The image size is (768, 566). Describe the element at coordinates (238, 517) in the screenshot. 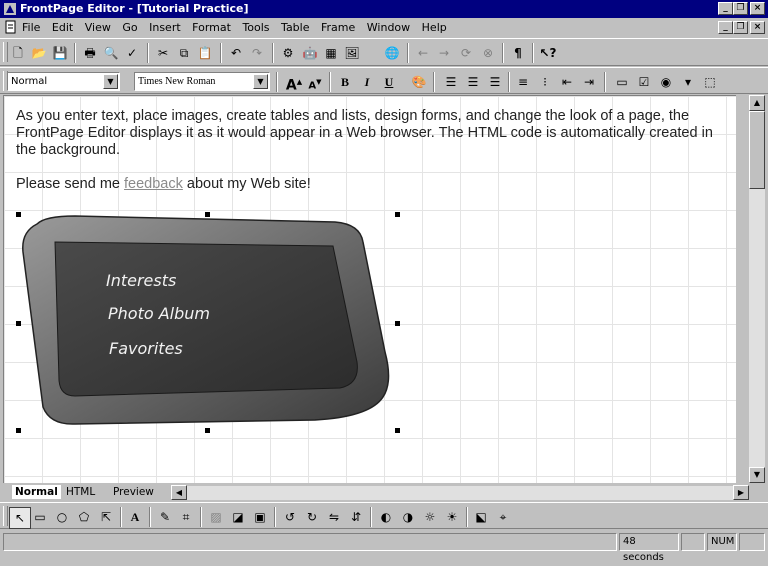

I see `washout-icon: ◪` at that location.